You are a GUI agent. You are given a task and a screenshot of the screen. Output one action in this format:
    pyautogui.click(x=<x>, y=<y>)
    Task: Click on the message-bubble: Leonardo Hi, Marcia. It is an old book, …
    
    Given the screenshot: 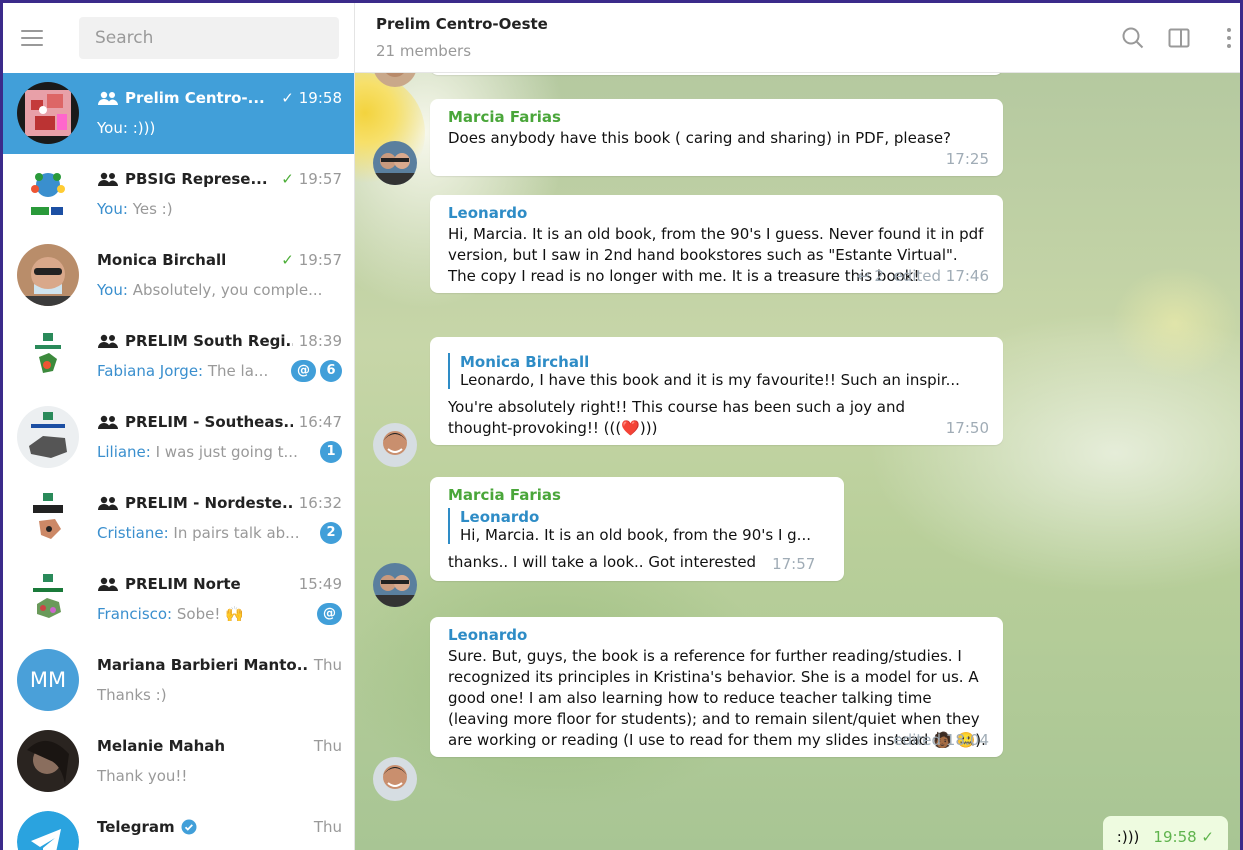 What is the action you would take?
    pyautogui.click(x=716, y=244)
    